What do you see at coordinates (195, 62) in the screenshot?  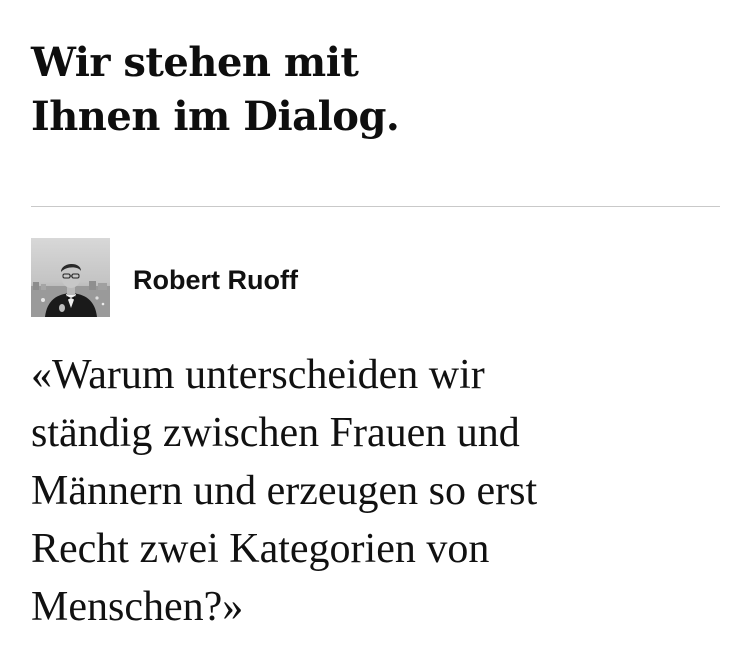 I see `page-title-line: Wir stehen mit` at bounding box center [195, 62].